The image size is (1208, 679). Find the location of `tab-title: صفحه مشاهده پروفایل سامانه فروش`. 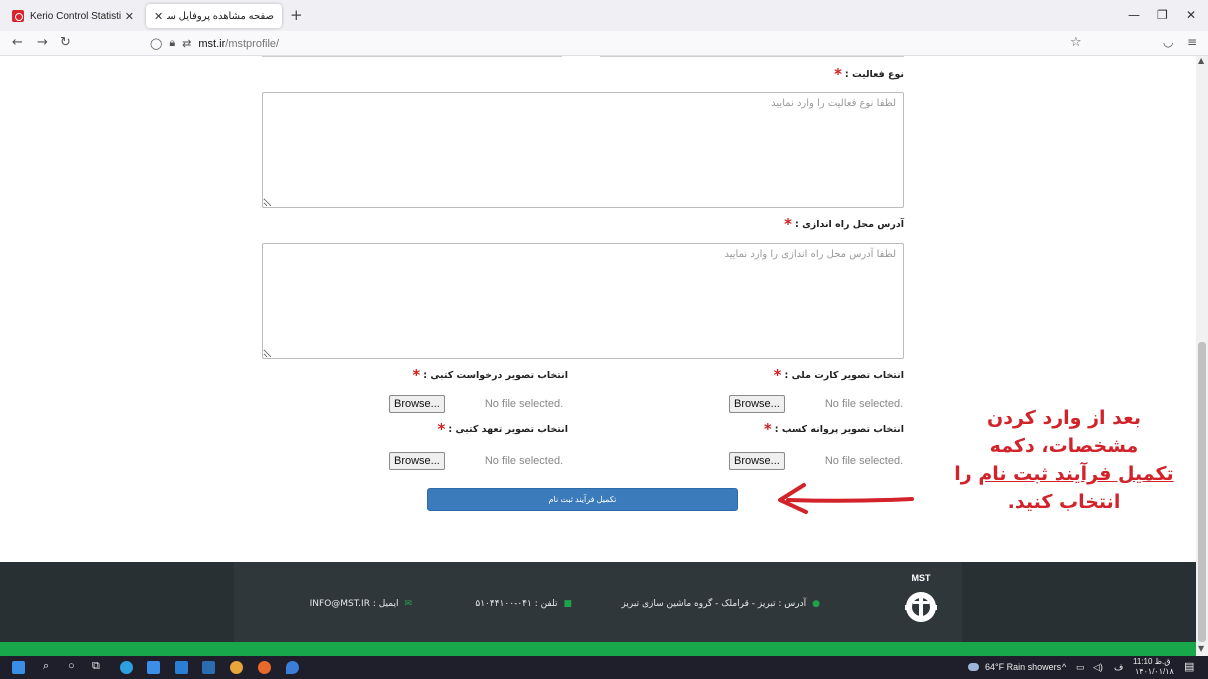

tab-title: صفحه مشاهده پروفایل سامانه فروش is located at coordinates (220, 16).